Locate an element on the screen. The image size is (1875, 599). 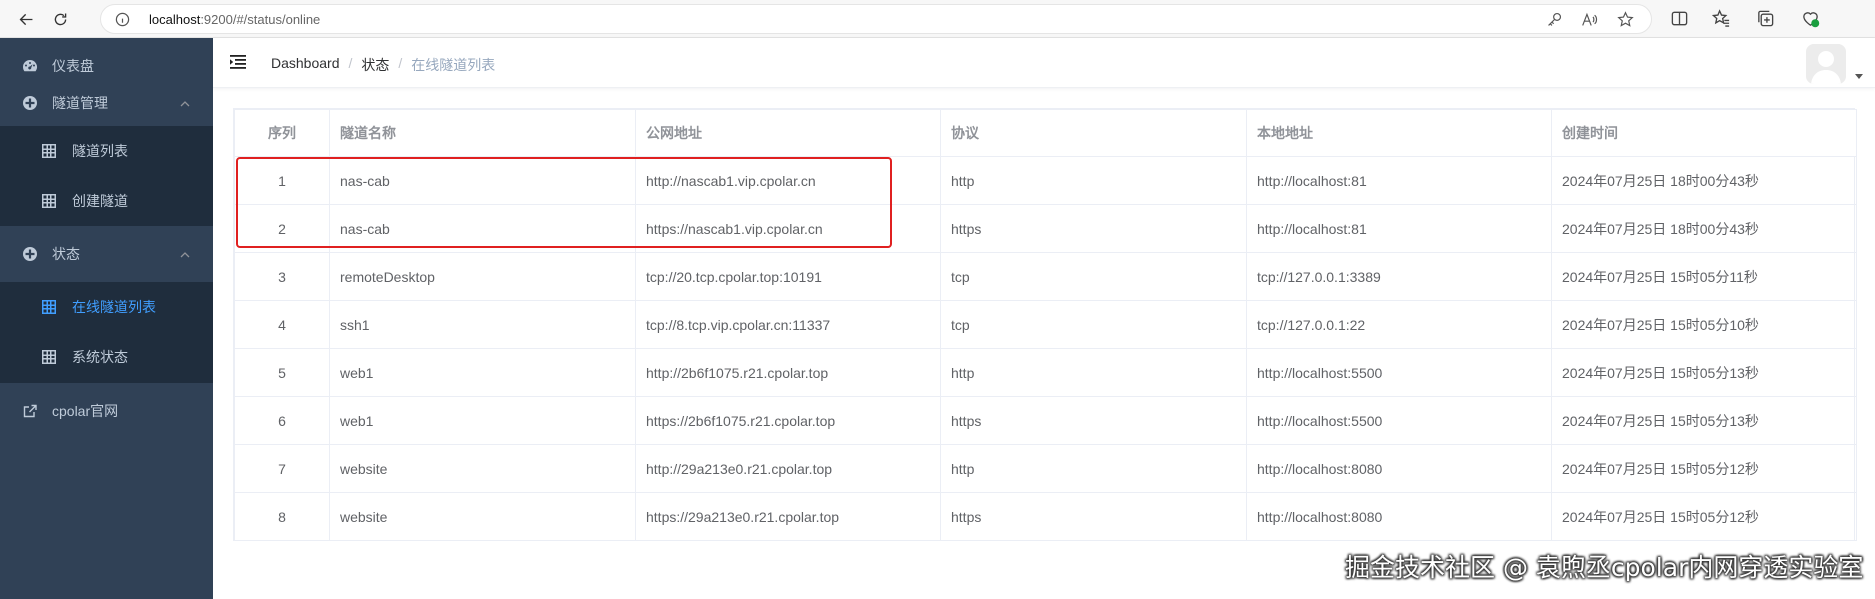
cell-index: 5 is located at coordinates (282, 372).